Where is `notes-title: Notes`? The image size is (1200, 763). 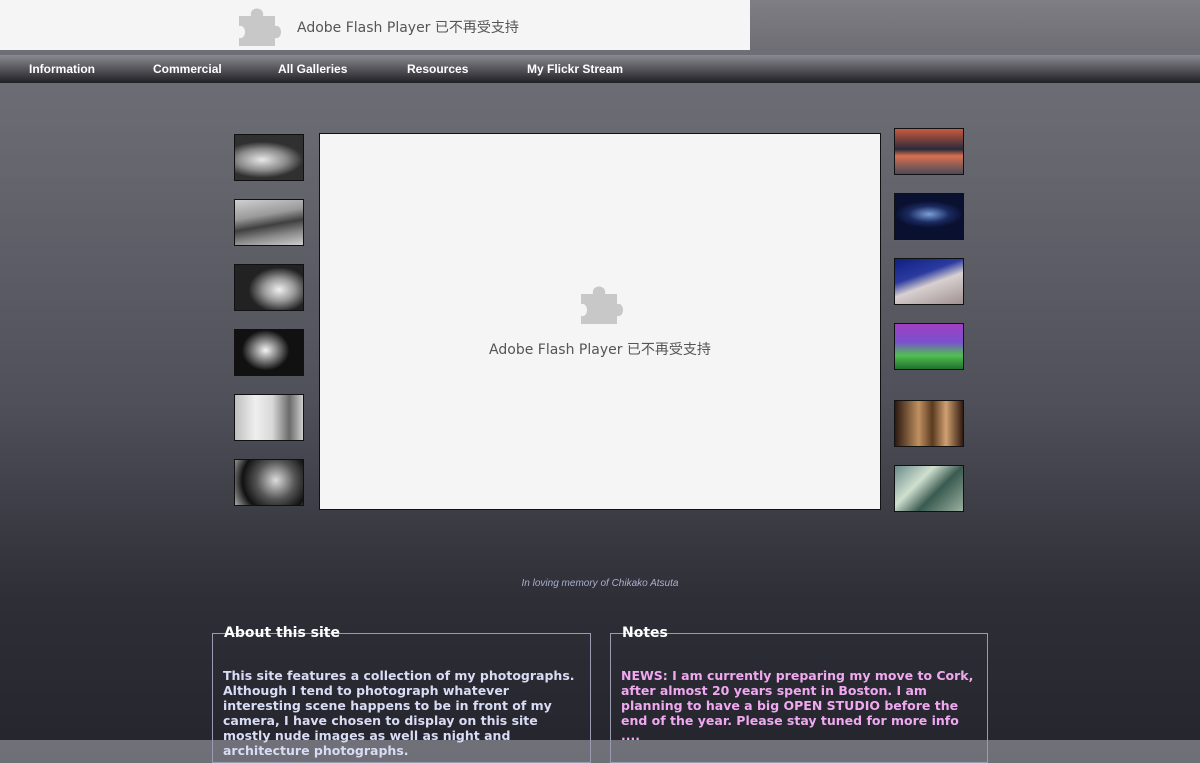
notes-title: Notes is located at coordinates (645, 633).